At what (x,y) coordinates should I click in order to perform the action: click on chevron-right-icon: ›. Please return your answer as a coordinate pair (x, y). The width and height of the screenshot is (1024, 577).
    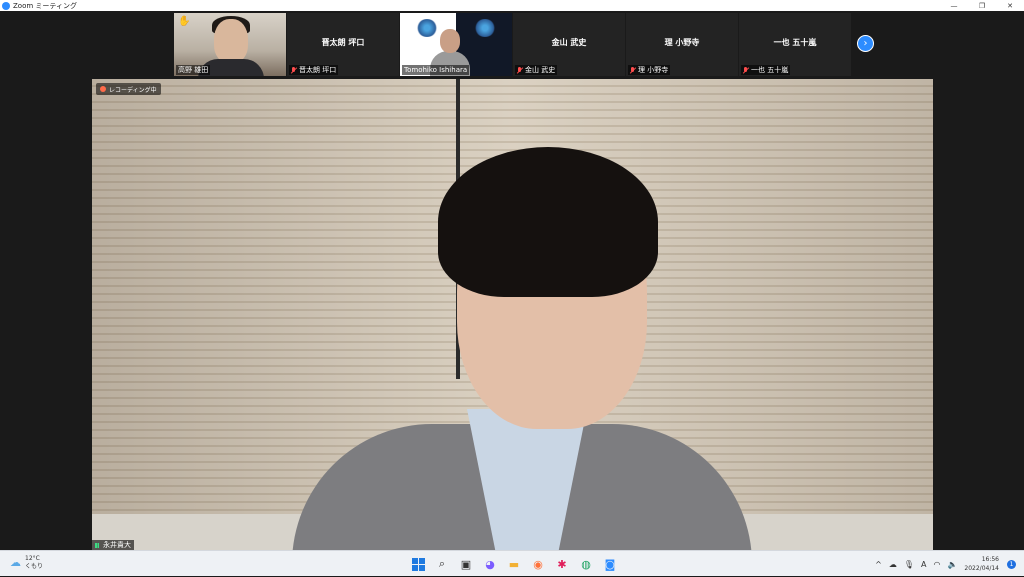
    Looking at the image, I should click on (865, 43).